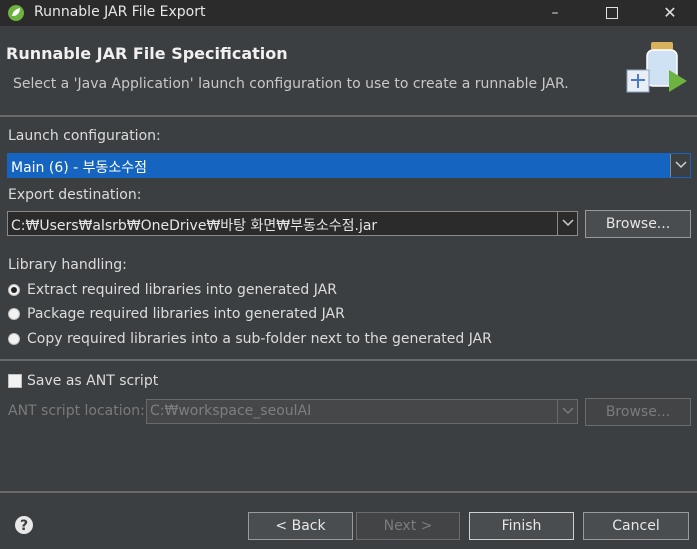  Describe the element at coordinates (147, 53) in the screenshot. I see `page-title: Runnable JAR File Specification` at that location.